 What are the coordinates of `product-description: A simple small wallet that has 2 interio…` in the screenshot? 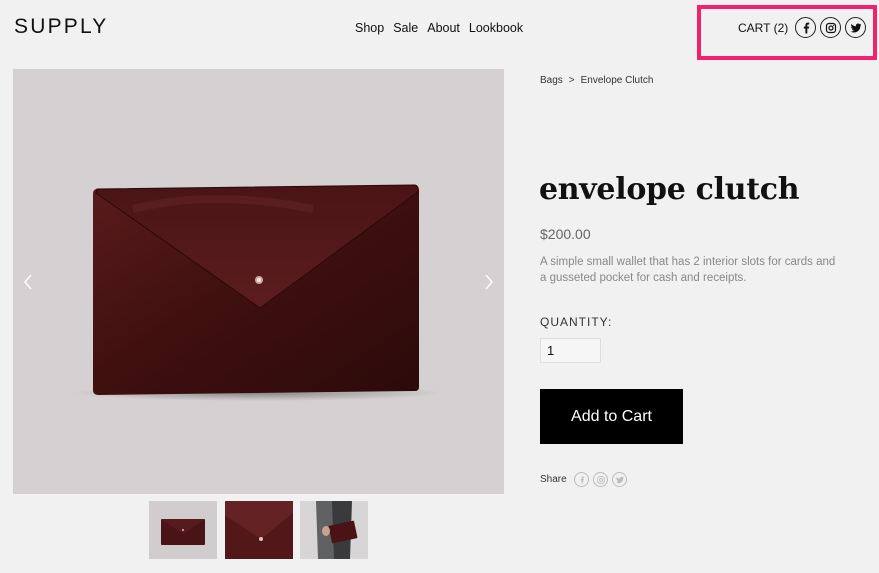 It's located at (688, 270).